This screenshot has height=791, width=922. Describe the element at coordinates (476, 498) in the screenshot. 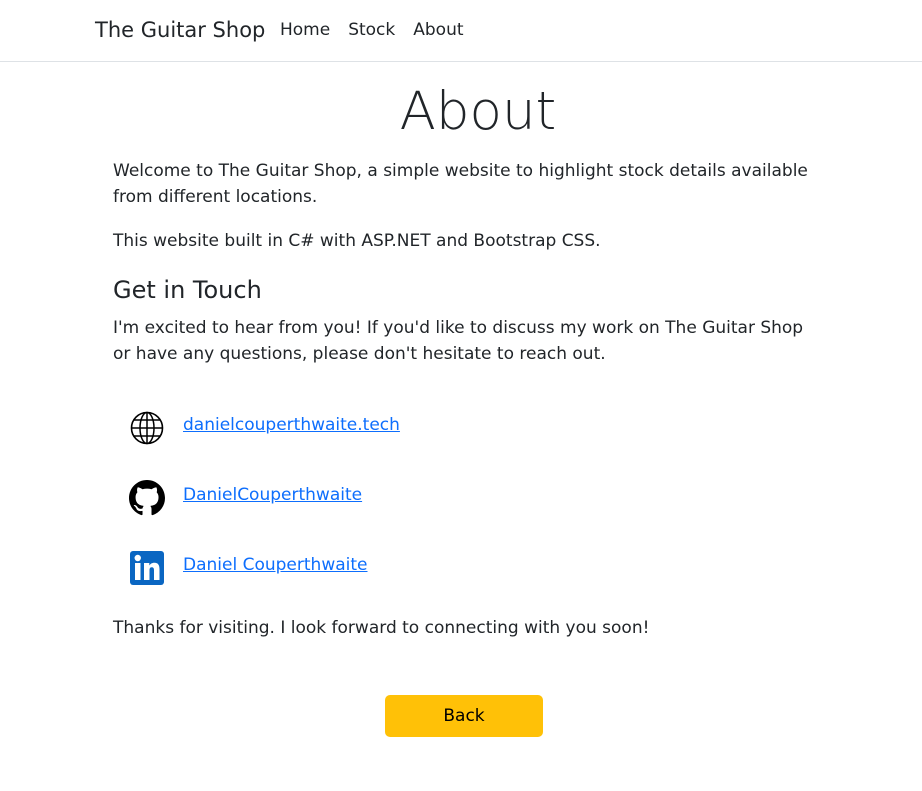

I see `contact-item-github: DanielCouperthwaite` at that location.